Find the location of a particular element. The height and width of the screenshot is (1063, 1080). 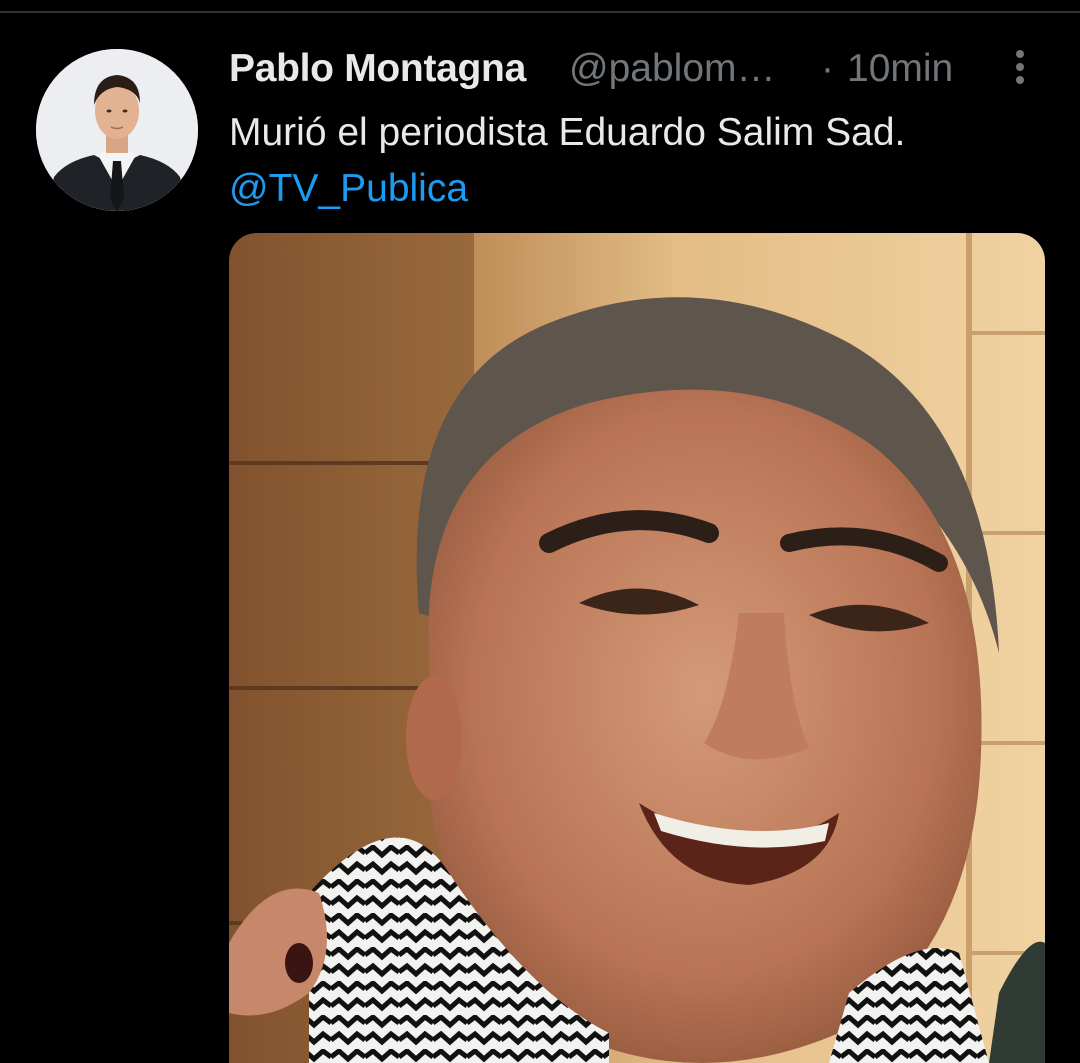

more-options-button is located at coordinates (1020, 70).